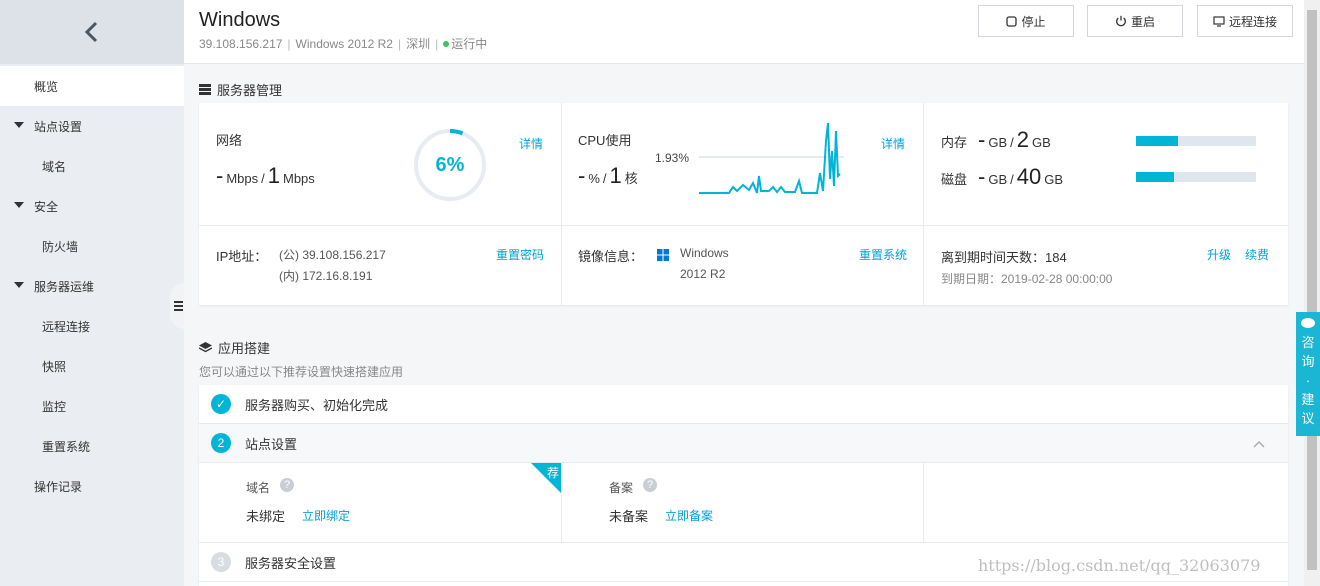  I want to click on stop-button-label: 停止, so click(1033, 21).